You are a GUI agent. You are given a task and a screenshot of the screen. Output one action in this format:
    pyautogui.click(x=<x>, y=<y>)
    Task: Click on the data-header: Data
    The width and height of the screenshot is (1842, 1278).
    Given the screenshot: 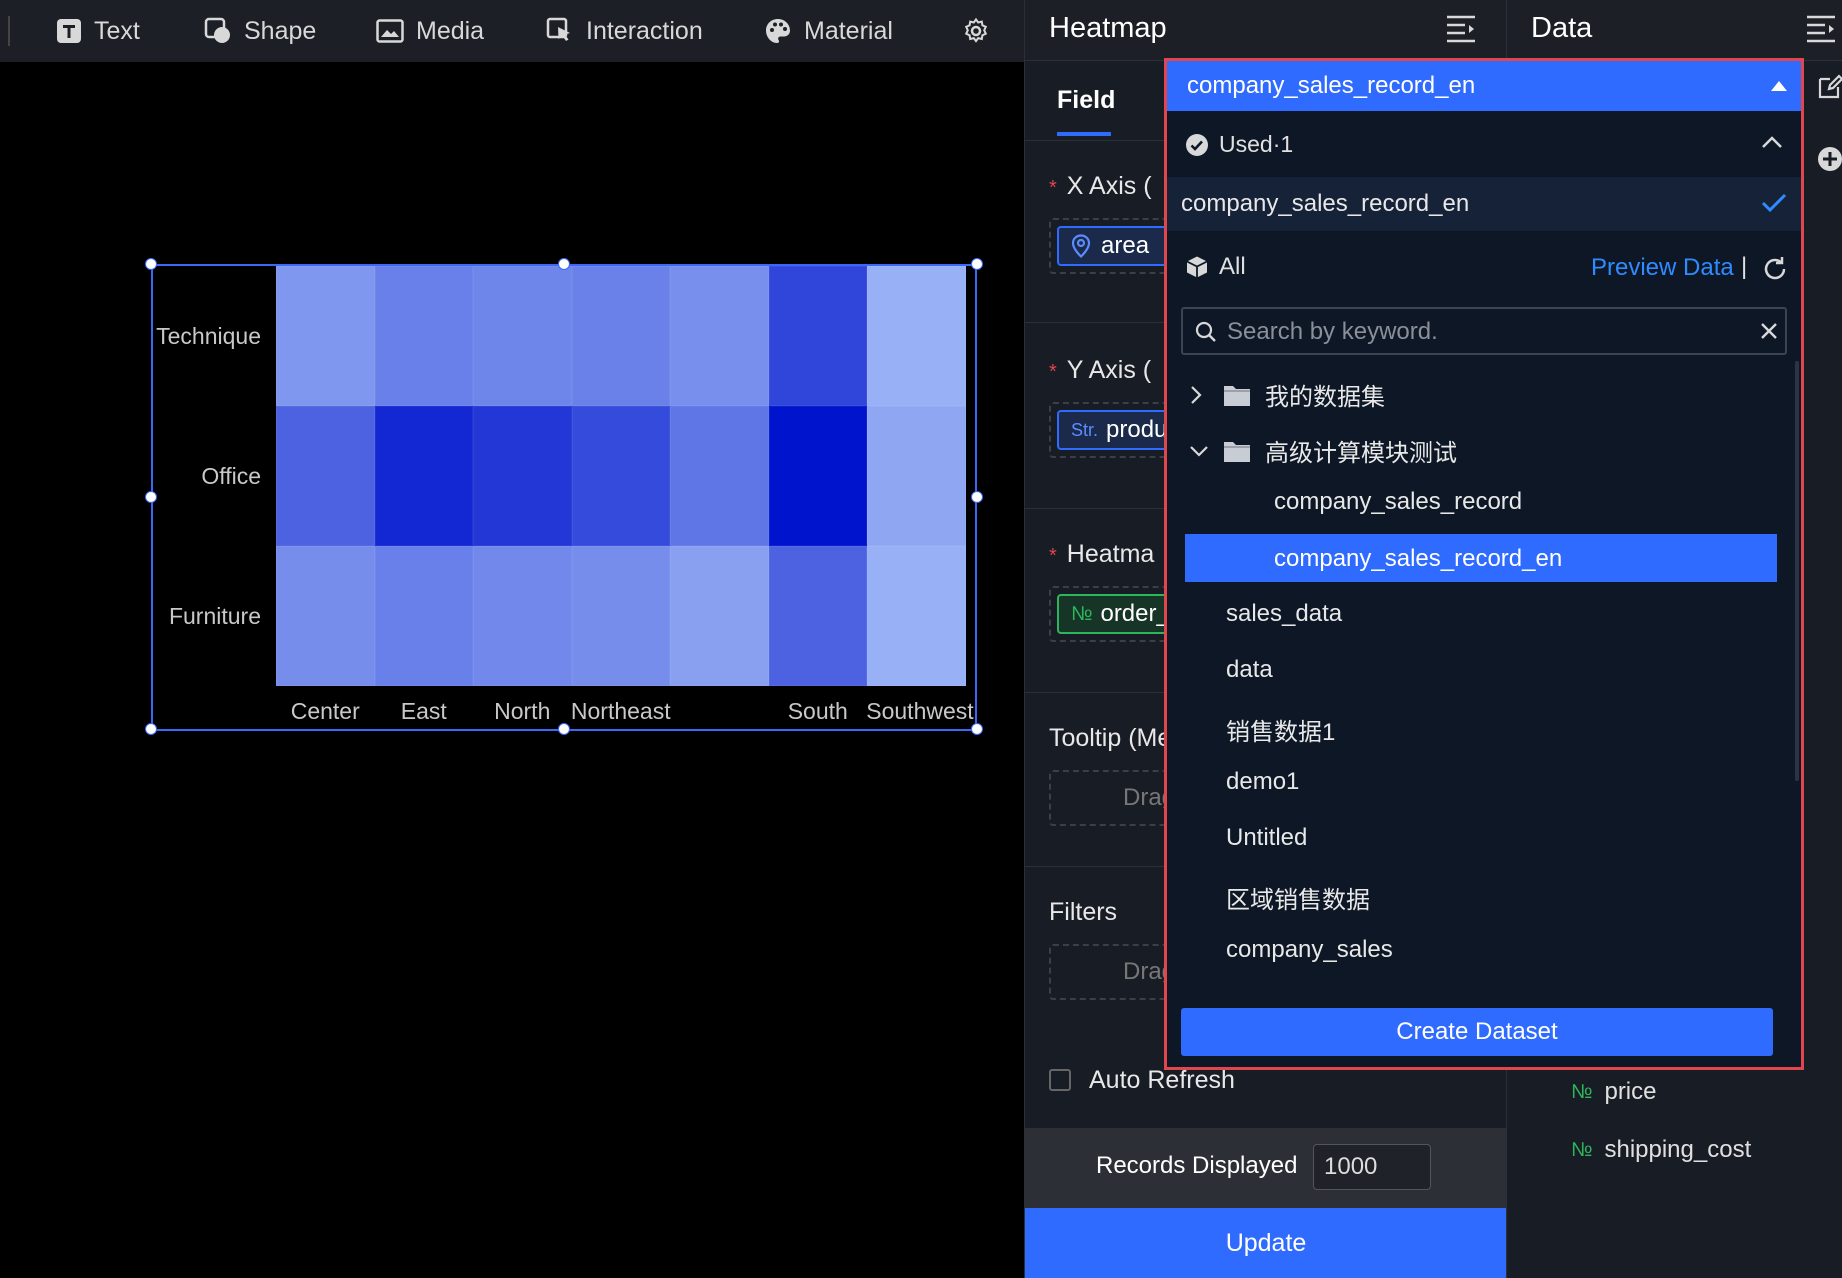 What is the action you would take?
    pyautogui.click(x=1674, y=30)
    